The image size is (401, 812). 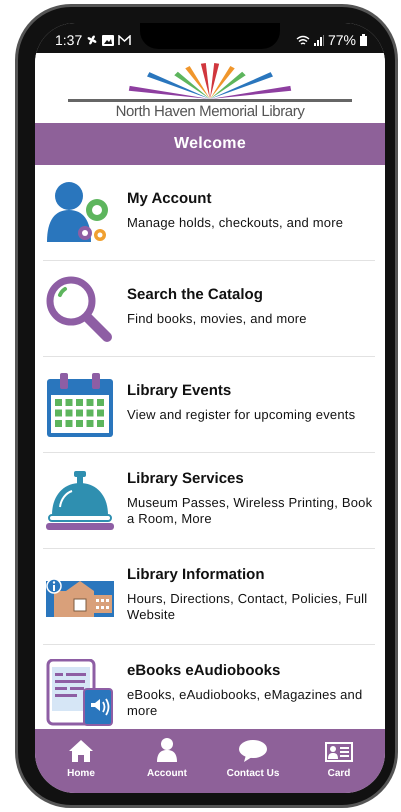 What do you see at coordinates (80, 596) in the screenshot?
I see `library-building-icon` at bounding box center [80, 596].